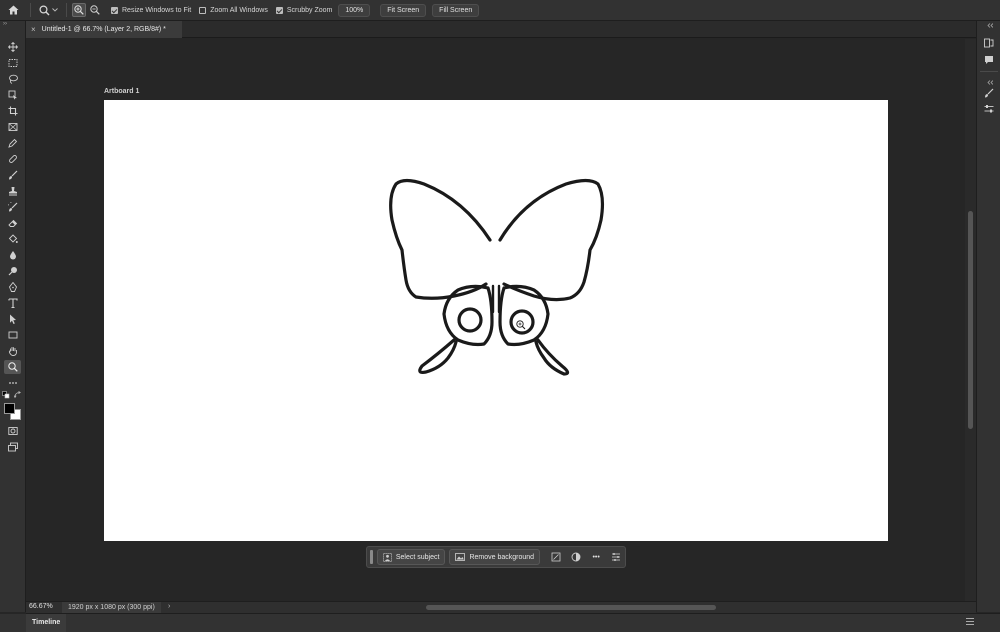  I want to click on pen-icon, so click(12, 287).